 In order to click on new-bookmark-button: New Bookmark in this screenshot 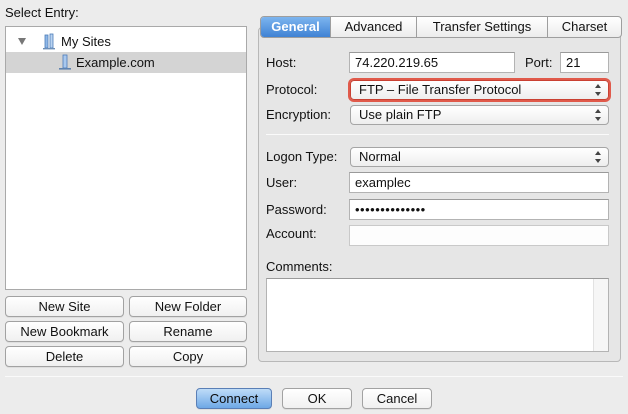, I will do `click(64, 331)`.